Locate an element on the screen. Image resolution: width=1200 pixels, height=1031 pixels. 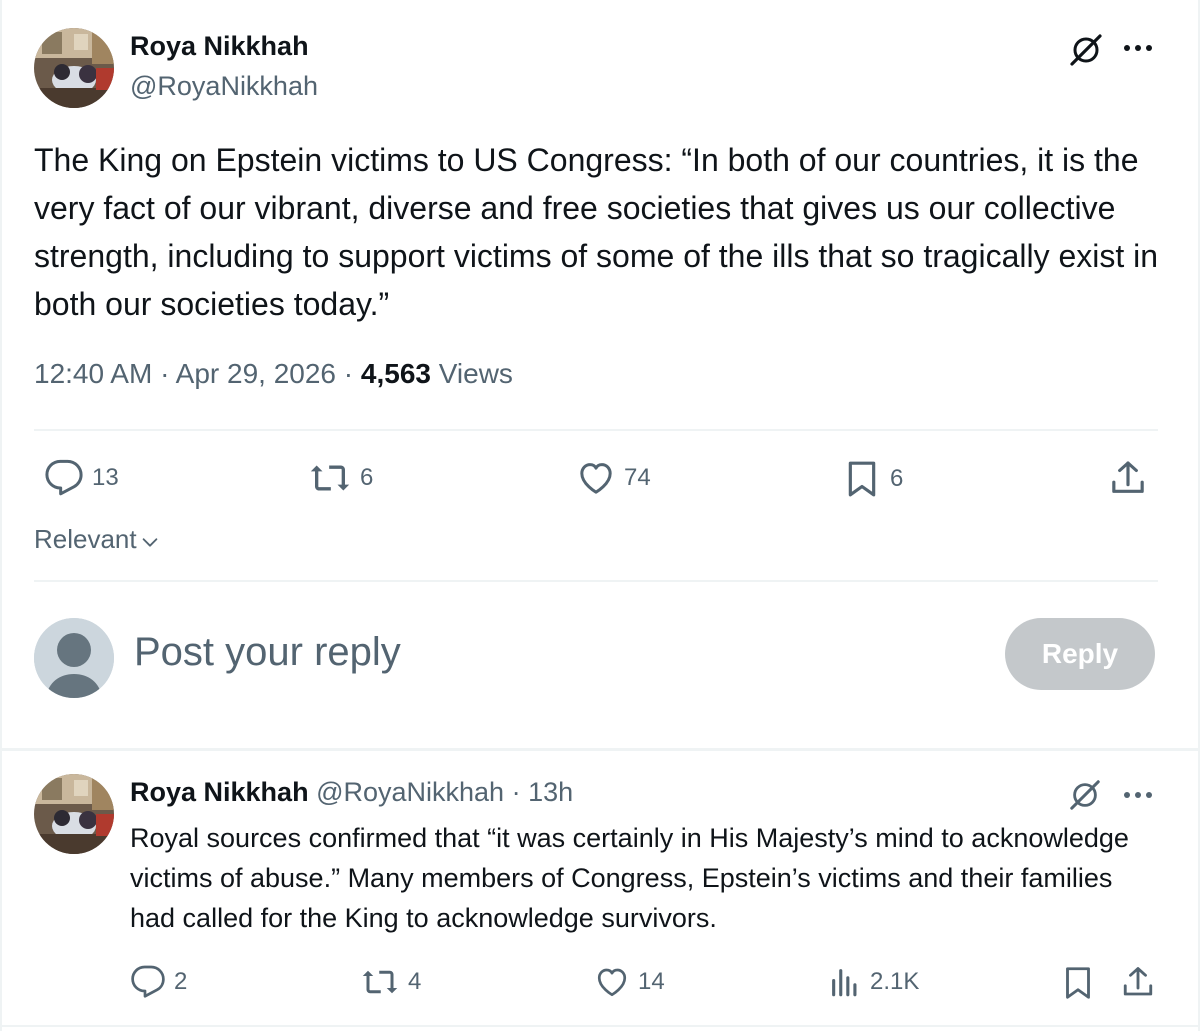
bookmark-action is located at coordinates (1078, 983).